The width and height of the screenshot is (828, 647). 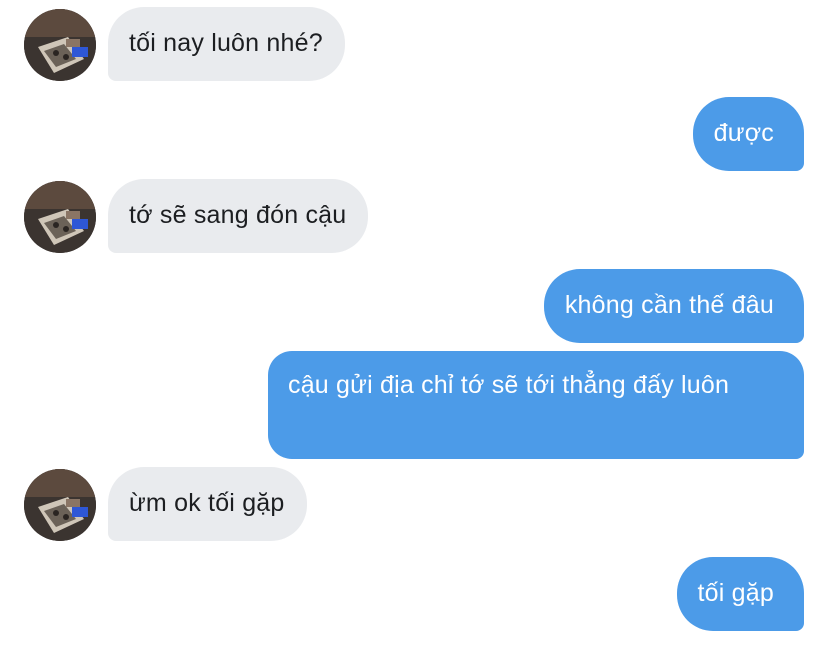 I want to click on message-bubble-outgoing: tối gặp, so click(x=740, y=594).